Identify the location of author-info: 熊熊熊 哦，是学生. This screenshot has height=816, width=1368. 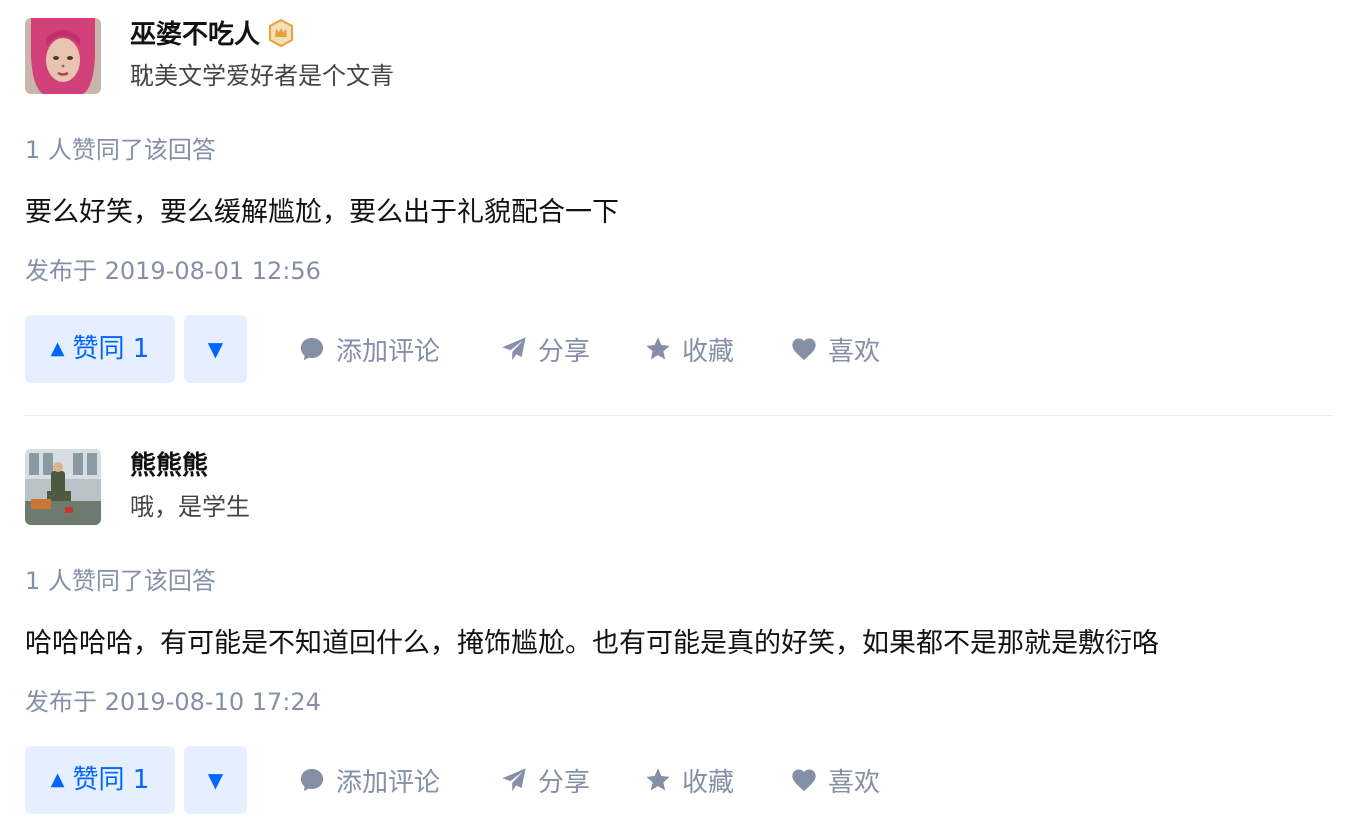
(679, 488).